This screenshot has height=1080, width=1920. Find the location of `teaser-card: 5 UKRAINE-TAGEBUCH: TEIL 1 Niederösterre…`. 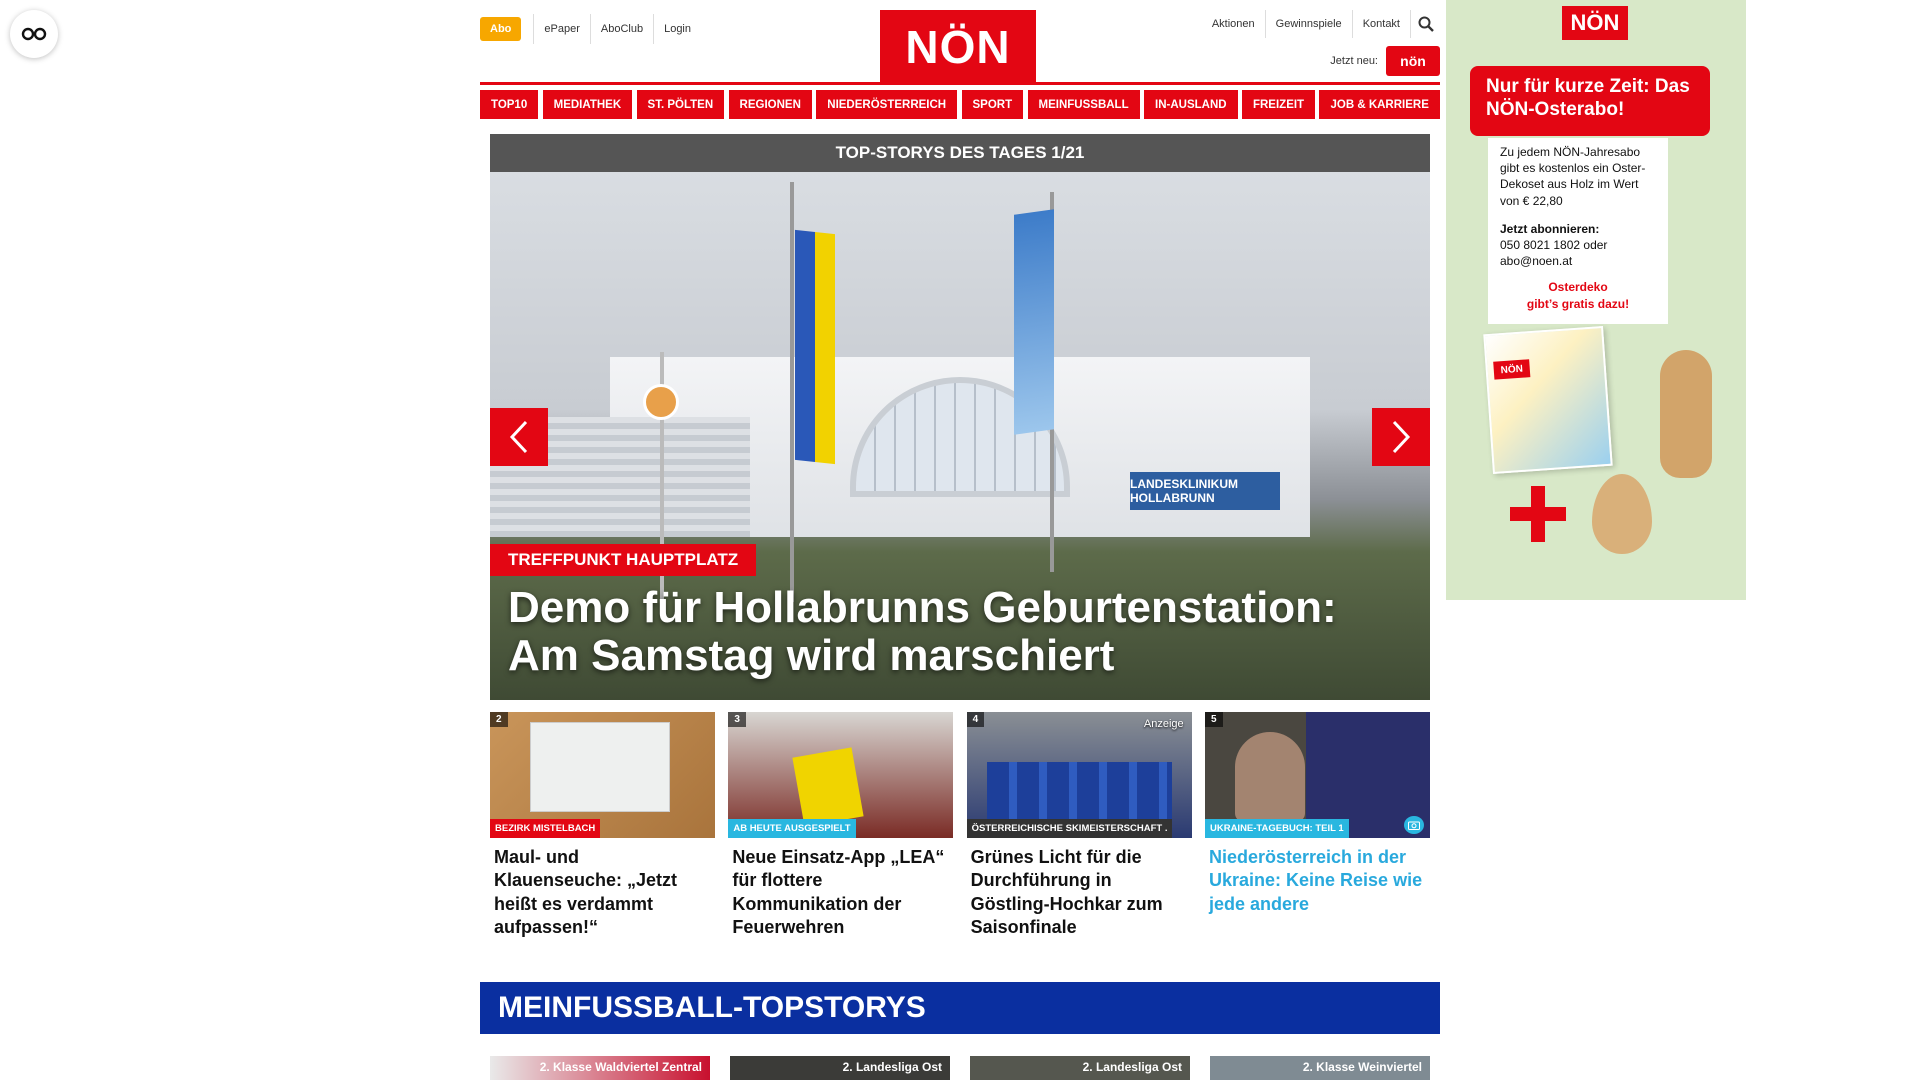

teaser-card: 5 UKRAINE-TAGEBUCH: TEIL 1 Niederösterre… is located at coordinates (1317, 826).